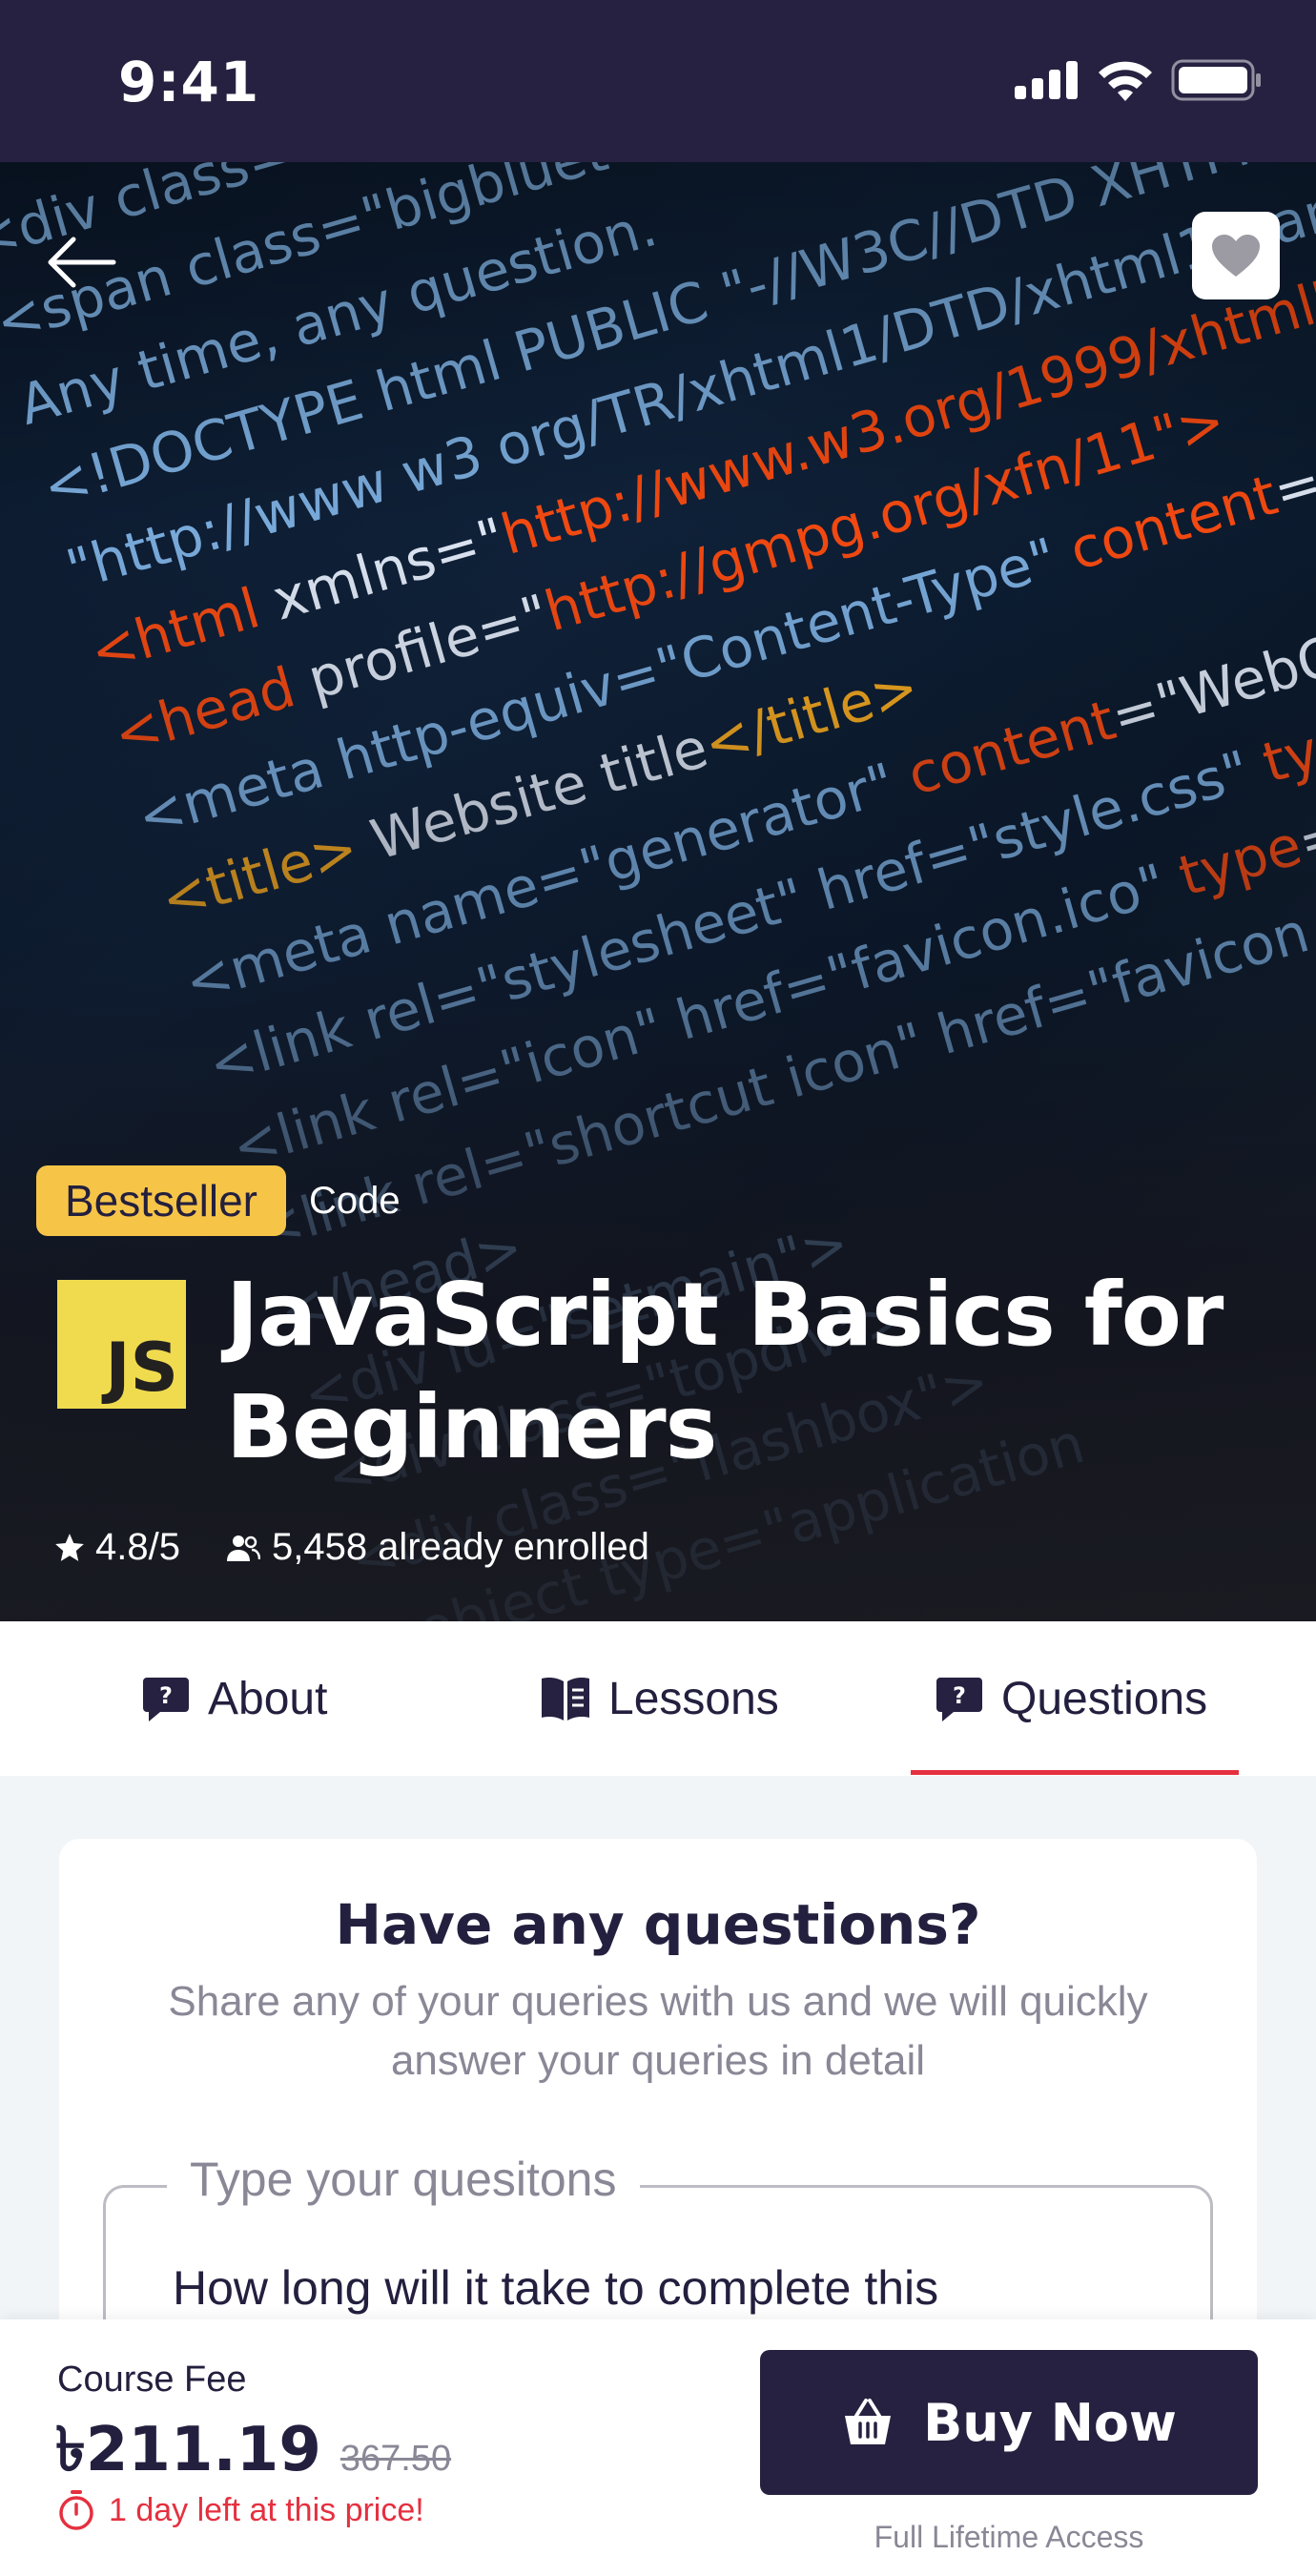 Image resolution: width=1316 pixels, height=2576 pixels. I want to click on original-price: 367.50, so click(395, 2459).